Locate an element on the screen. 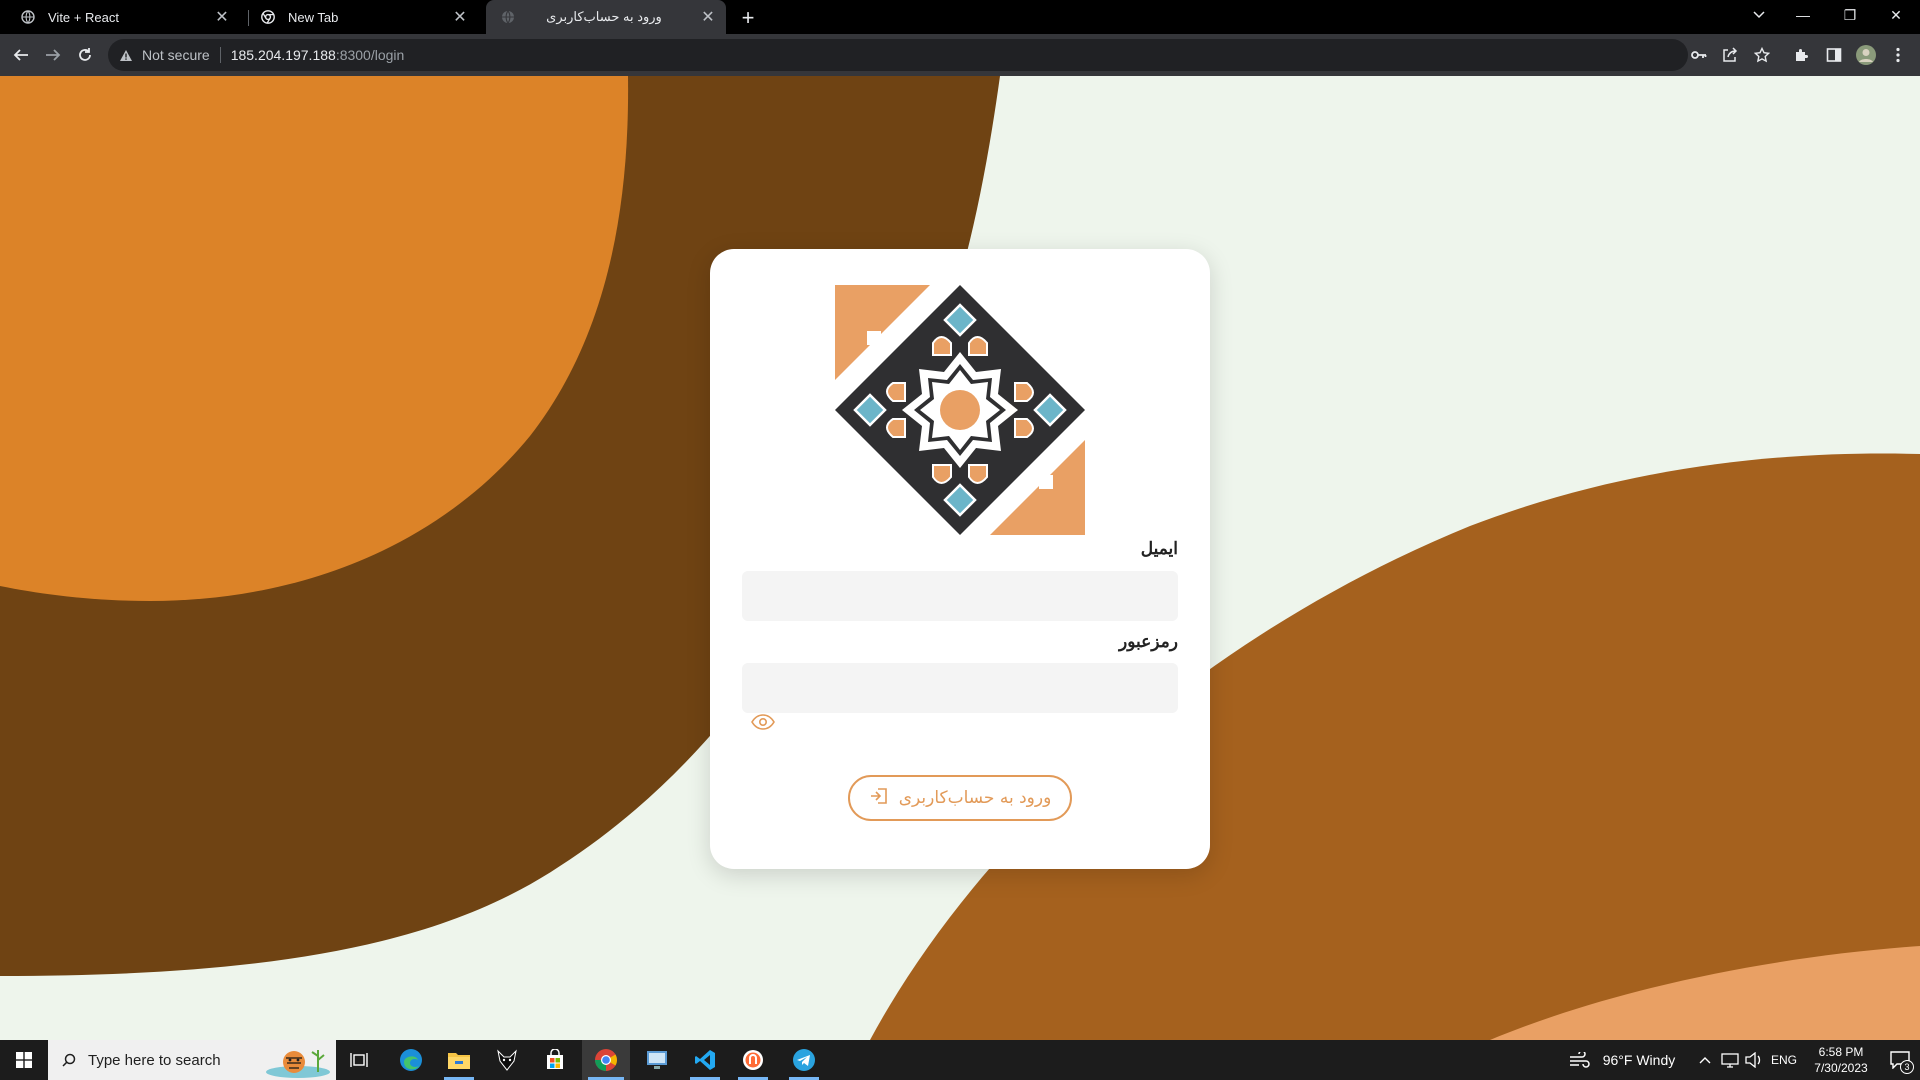 The image size is (1920, 1080). profile-avatar is located at coordinates (1866, 55).